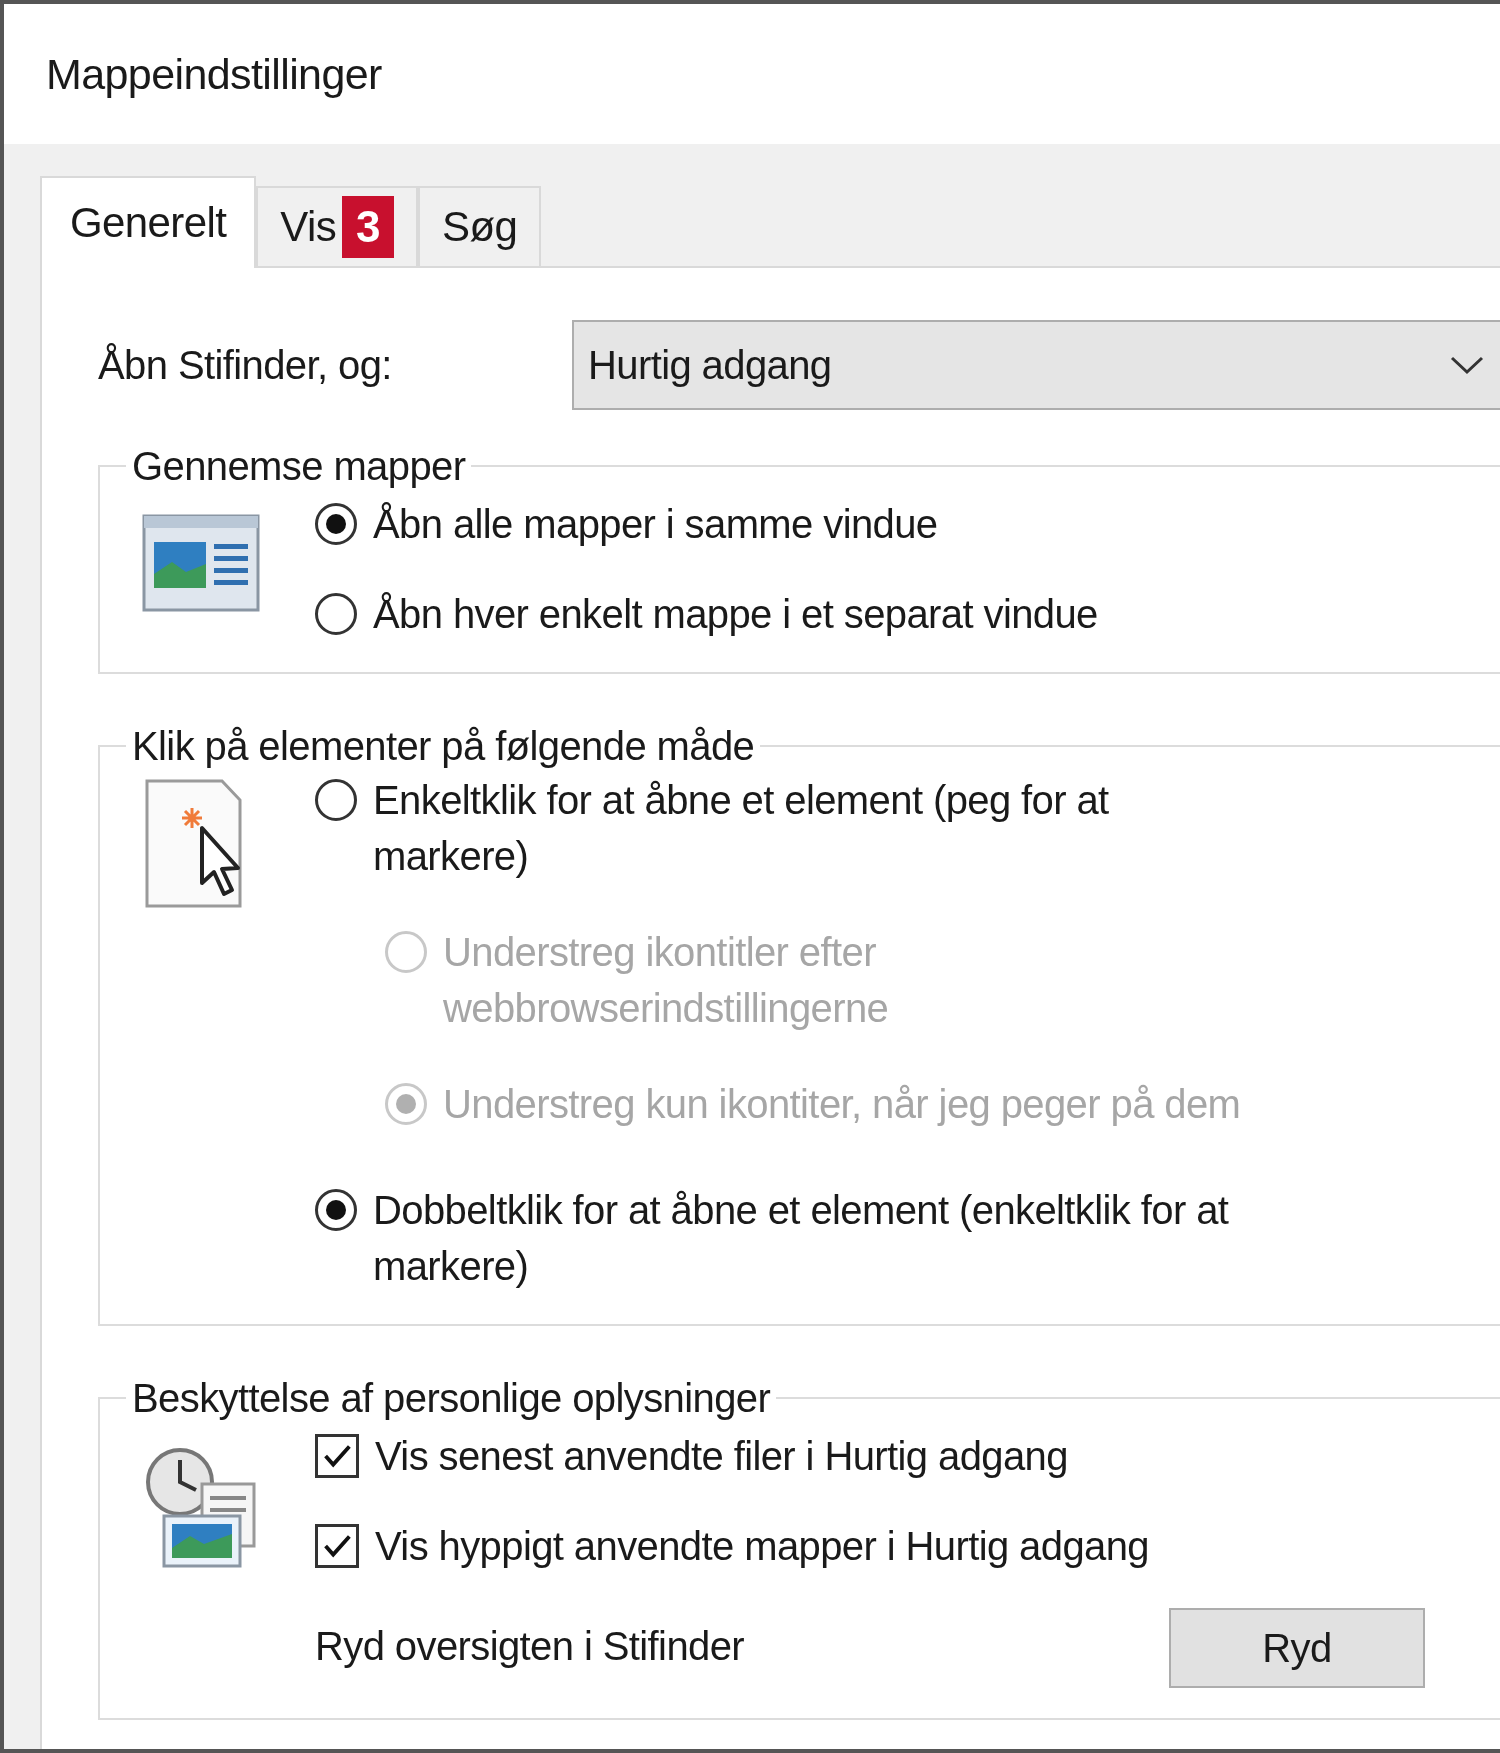 This screenshot has width=1500, height=1753. I want to click on option-label: Åbn hver enkelt mappe i et separat vindue, so click(735, 614).